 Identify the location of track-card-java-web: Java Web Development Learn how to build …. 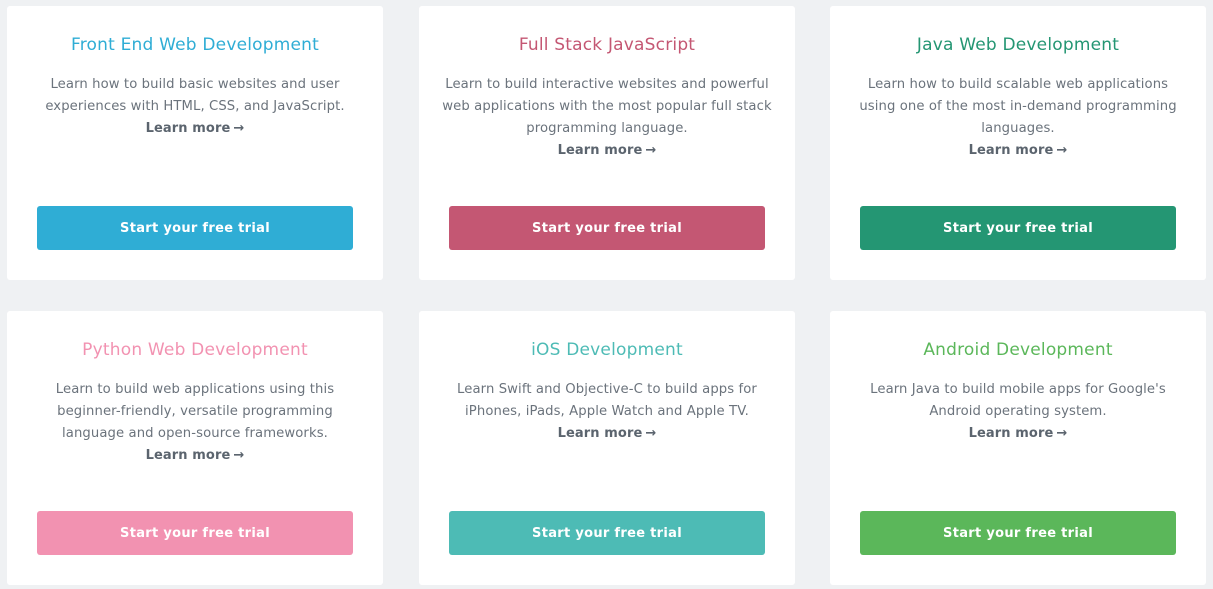
(1018, 143).